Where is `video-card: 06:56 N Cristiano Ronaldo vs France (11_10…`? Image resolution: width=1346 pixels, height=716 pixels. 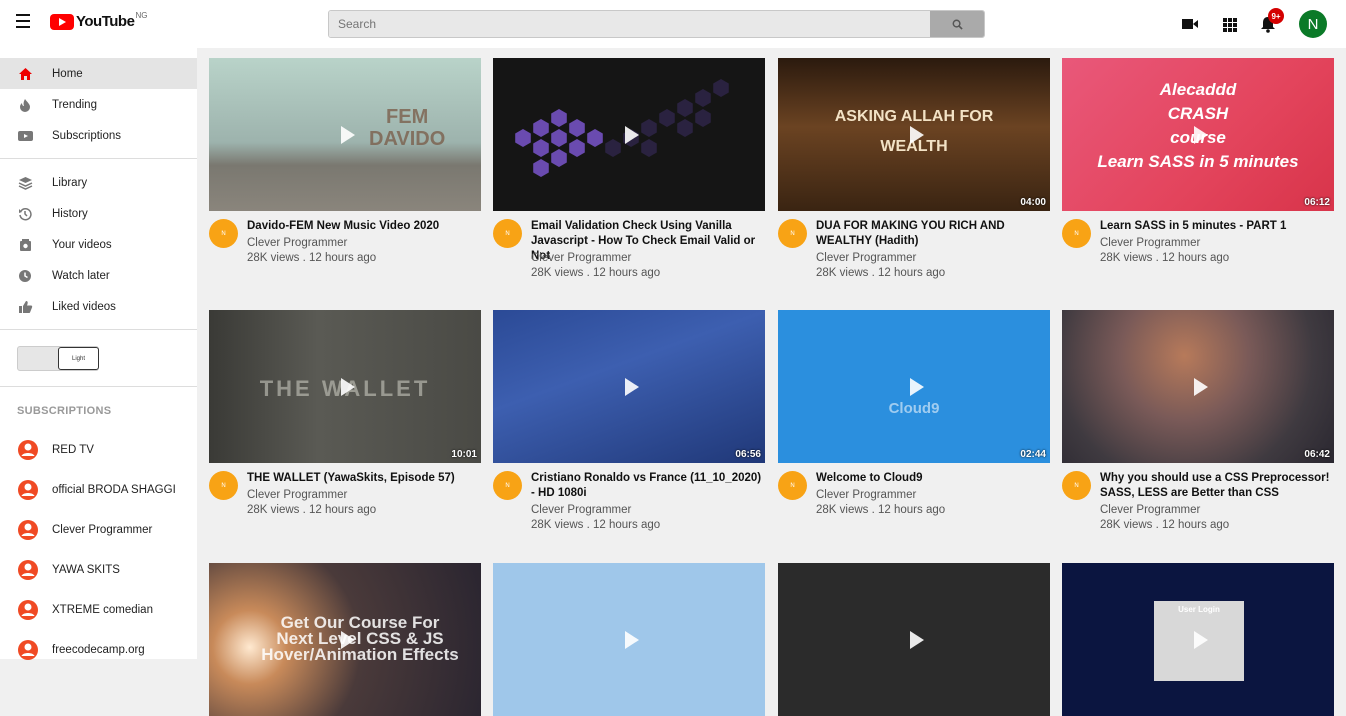
video-card: 06:56 N Cristiano Ronaldo vs France (11_10… is located at coordinates (629, 426).